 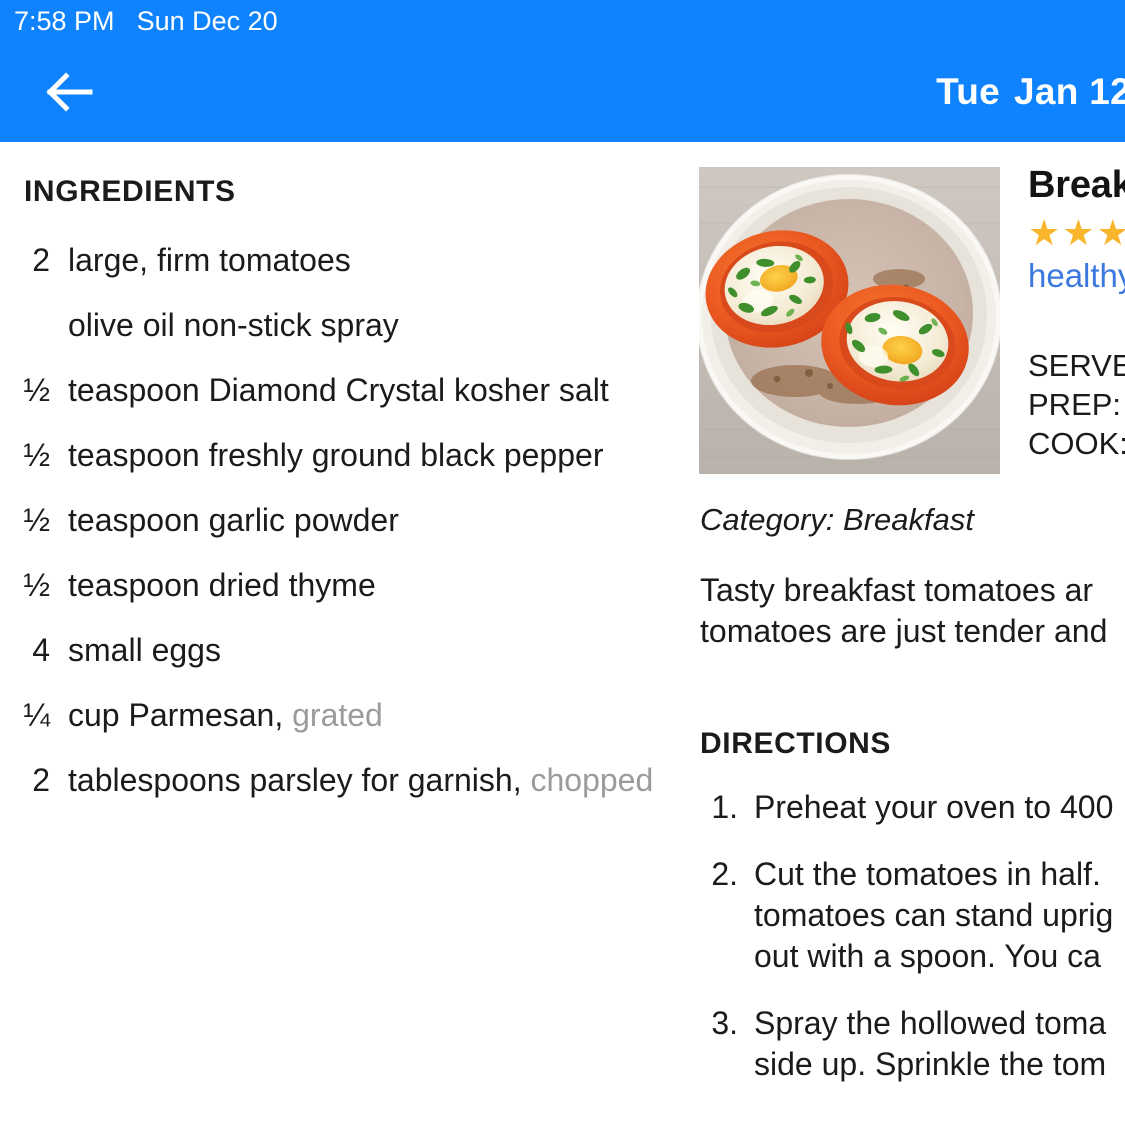 I want to click on back-button, so click(x=70, y=92).